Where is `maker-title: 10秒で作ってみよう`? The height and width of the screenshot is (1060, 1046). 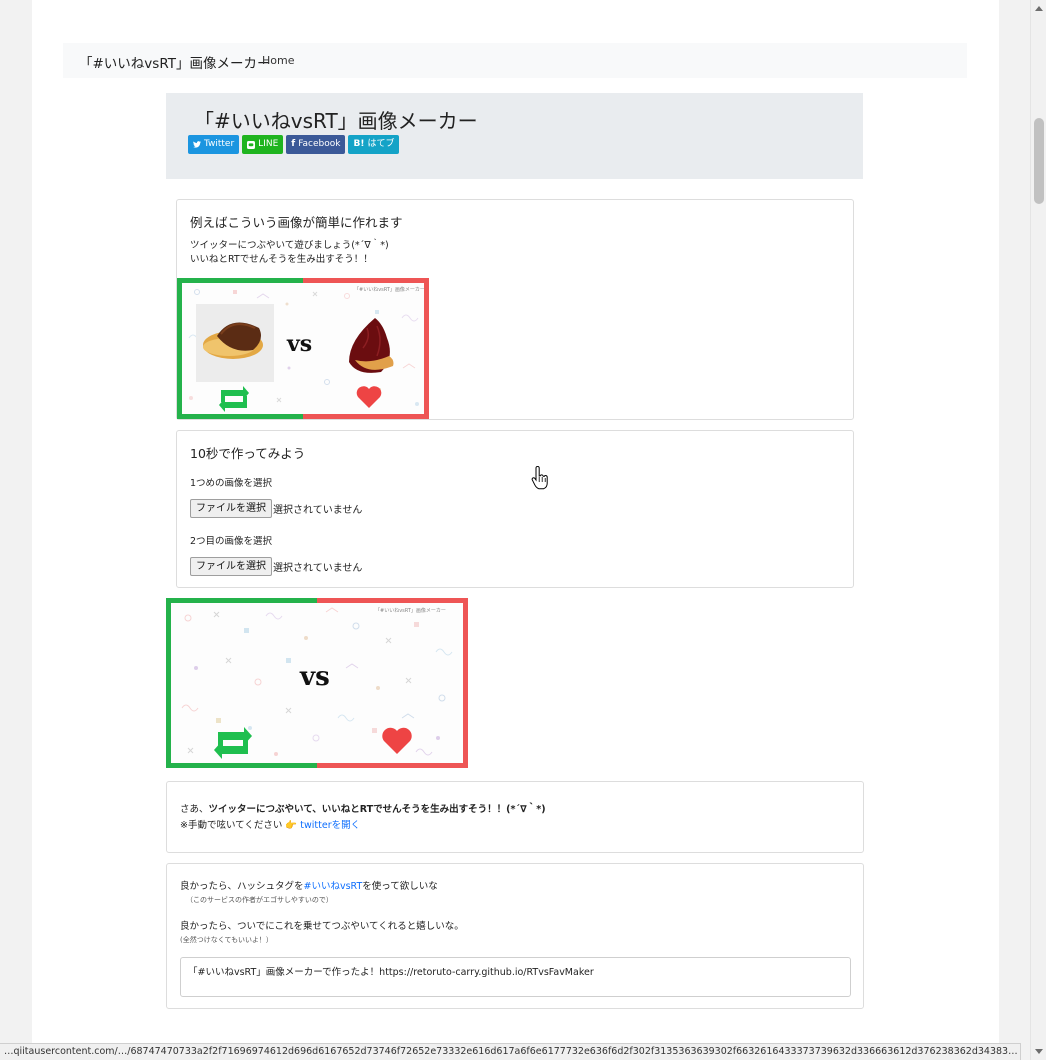
maker-title: 10秒で作ってみよう is located at coordinates (248, 453).